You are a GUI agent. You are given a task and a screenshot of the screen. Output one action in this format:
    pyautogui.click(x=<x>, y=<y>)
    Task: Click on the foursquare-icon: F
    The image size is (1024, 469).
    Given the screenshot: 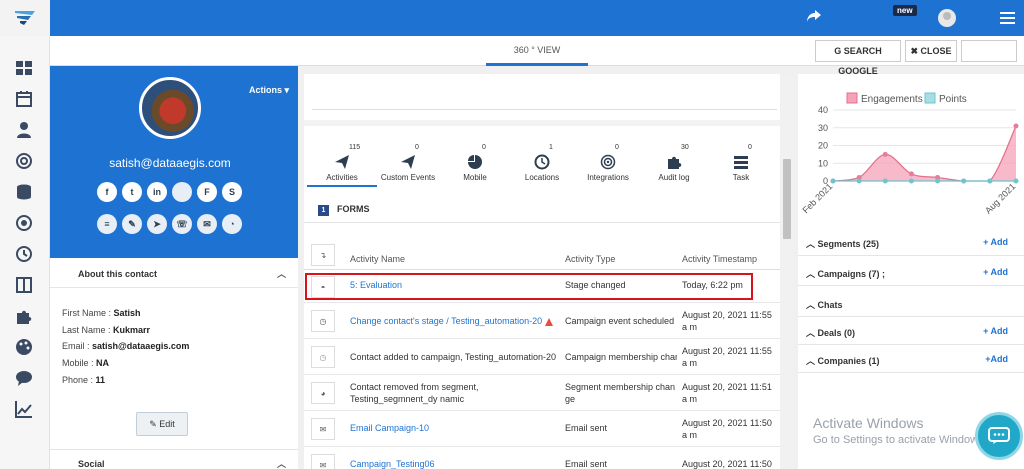 What is the action you would take?
    pyautogui.click(x=207, y=192)
    